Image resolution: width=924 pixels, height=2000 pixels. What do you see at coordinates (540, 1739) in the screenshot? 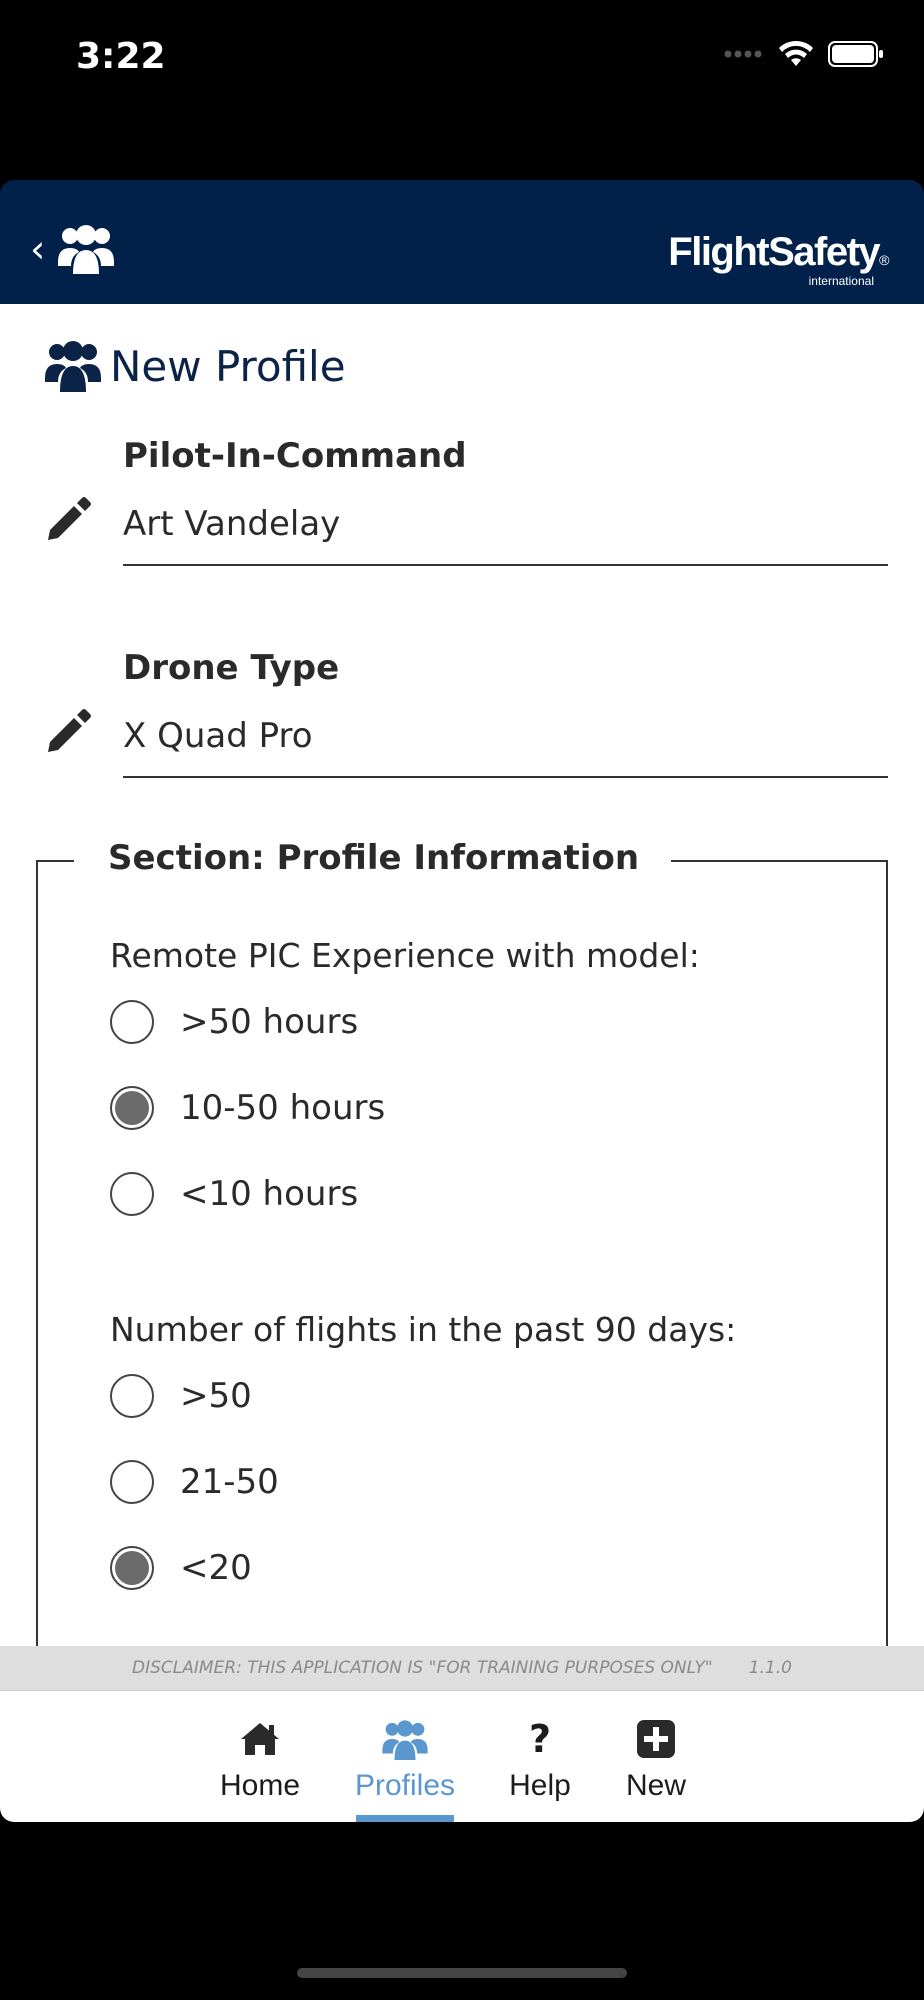
I see `question-icon: ?` at bounding box center [540, 1739].